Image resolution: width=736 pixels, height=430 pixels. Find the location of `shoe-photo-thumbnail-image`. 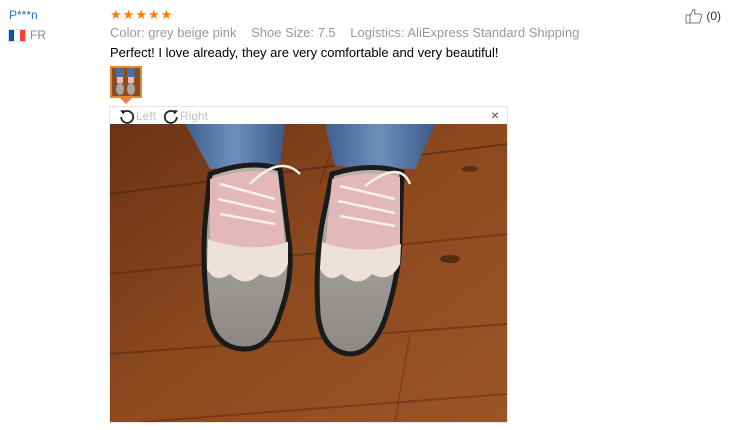

shoe-photo-thumbnail-image is located at coordinates (126, 82).